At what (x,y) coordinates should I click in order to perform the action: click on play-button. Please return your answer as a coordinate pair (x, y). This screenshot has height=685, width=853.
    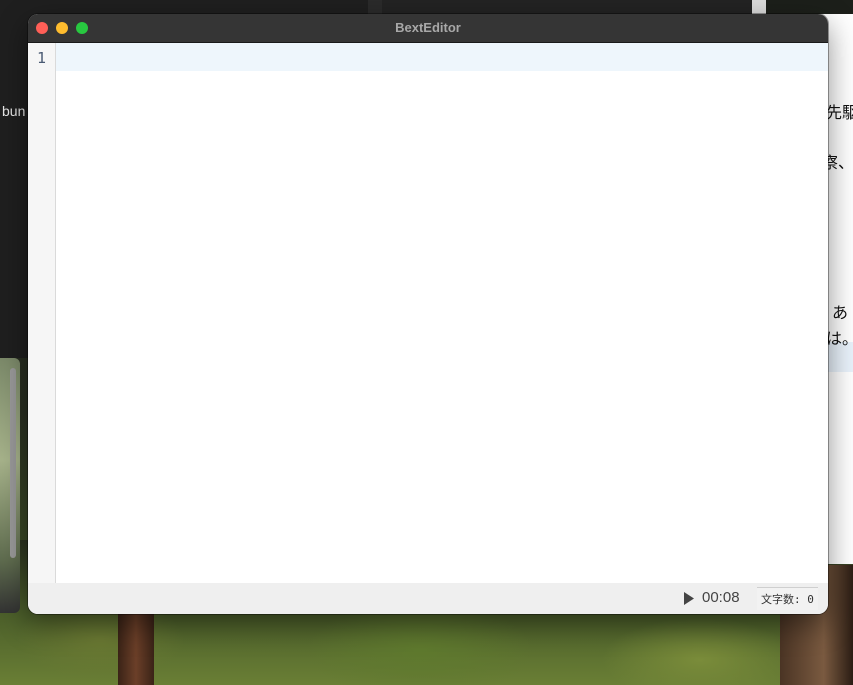
    Looking at the image, I should click on (690, 599).